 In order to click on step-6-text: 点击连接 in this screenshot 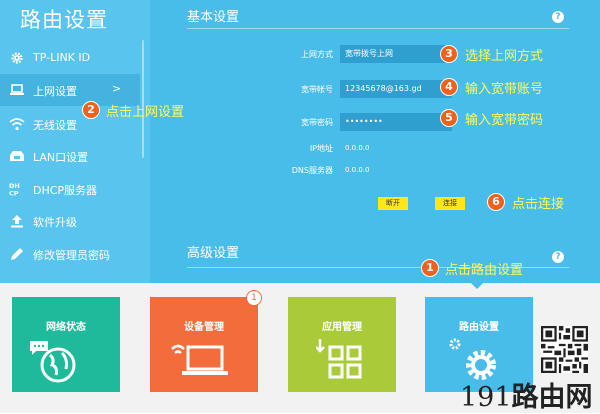, I will do `click(538, 204)`.